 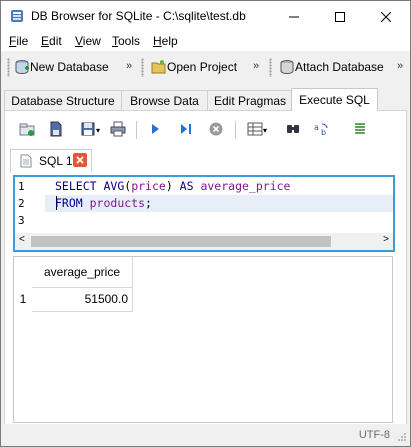 I want to click on menu-tools-rest: ools, so click(x=129, y=41).